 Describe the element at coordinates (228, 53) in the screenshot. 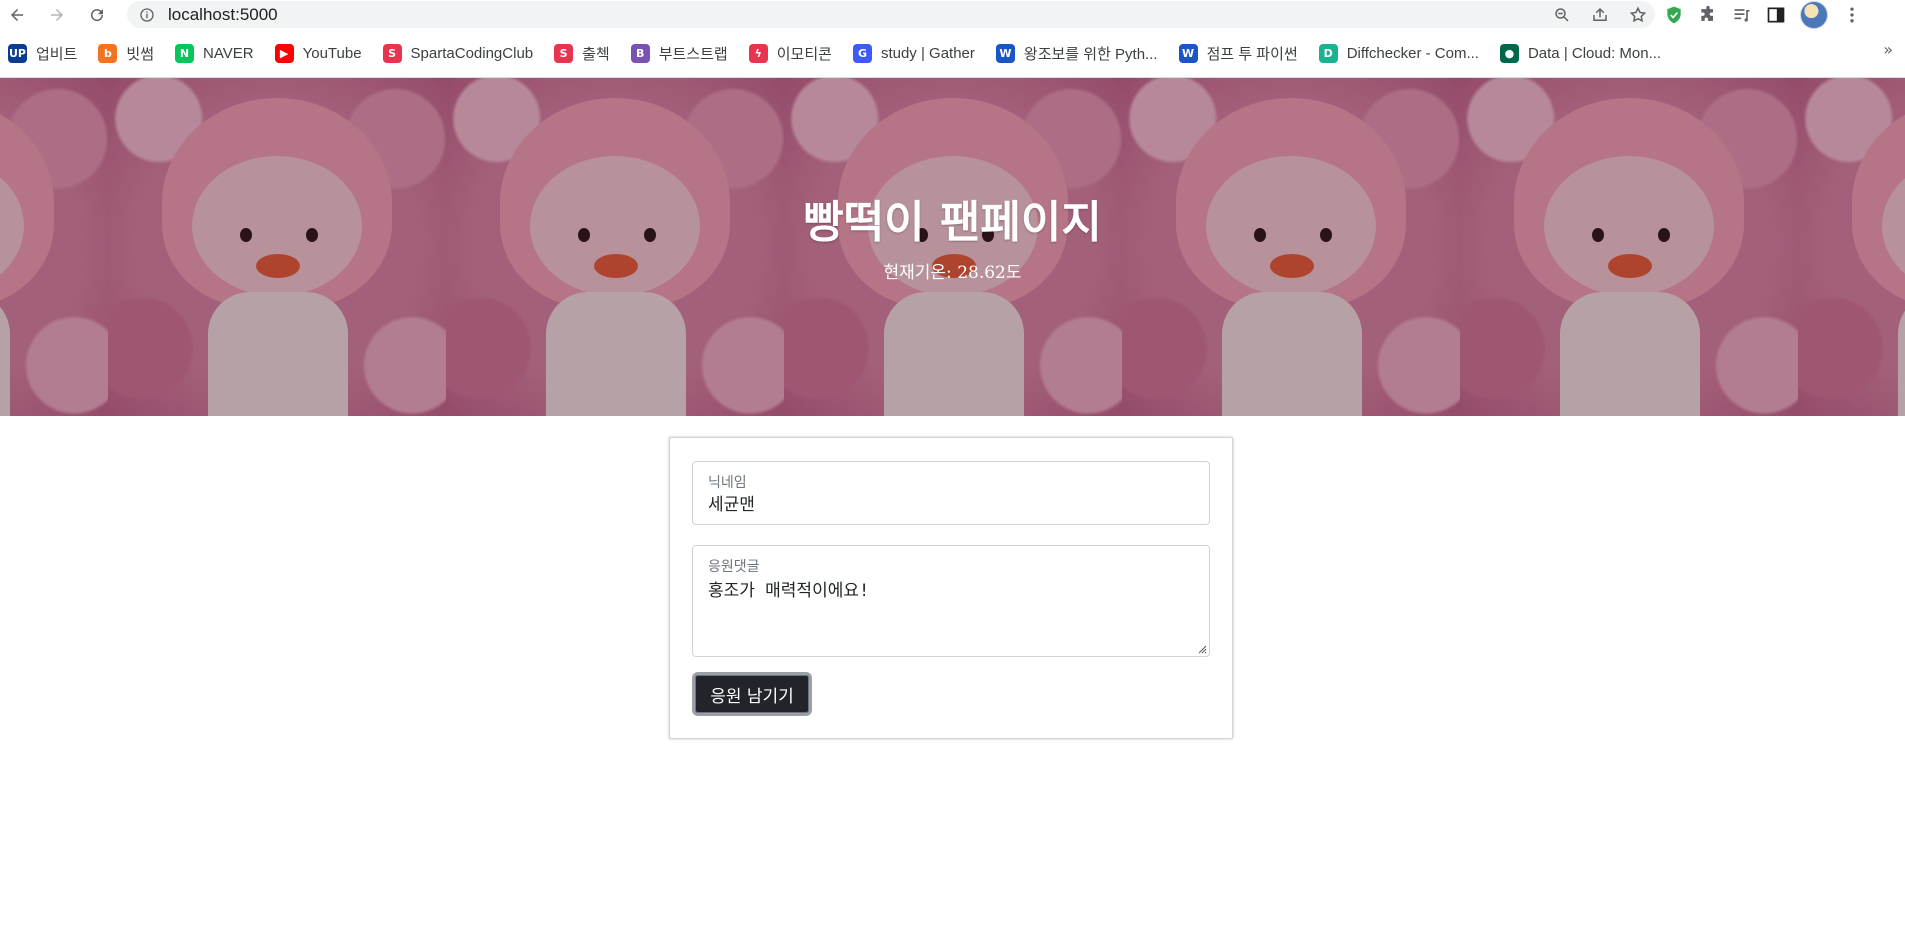

I see `bookmark-label: NAVER` at that location.